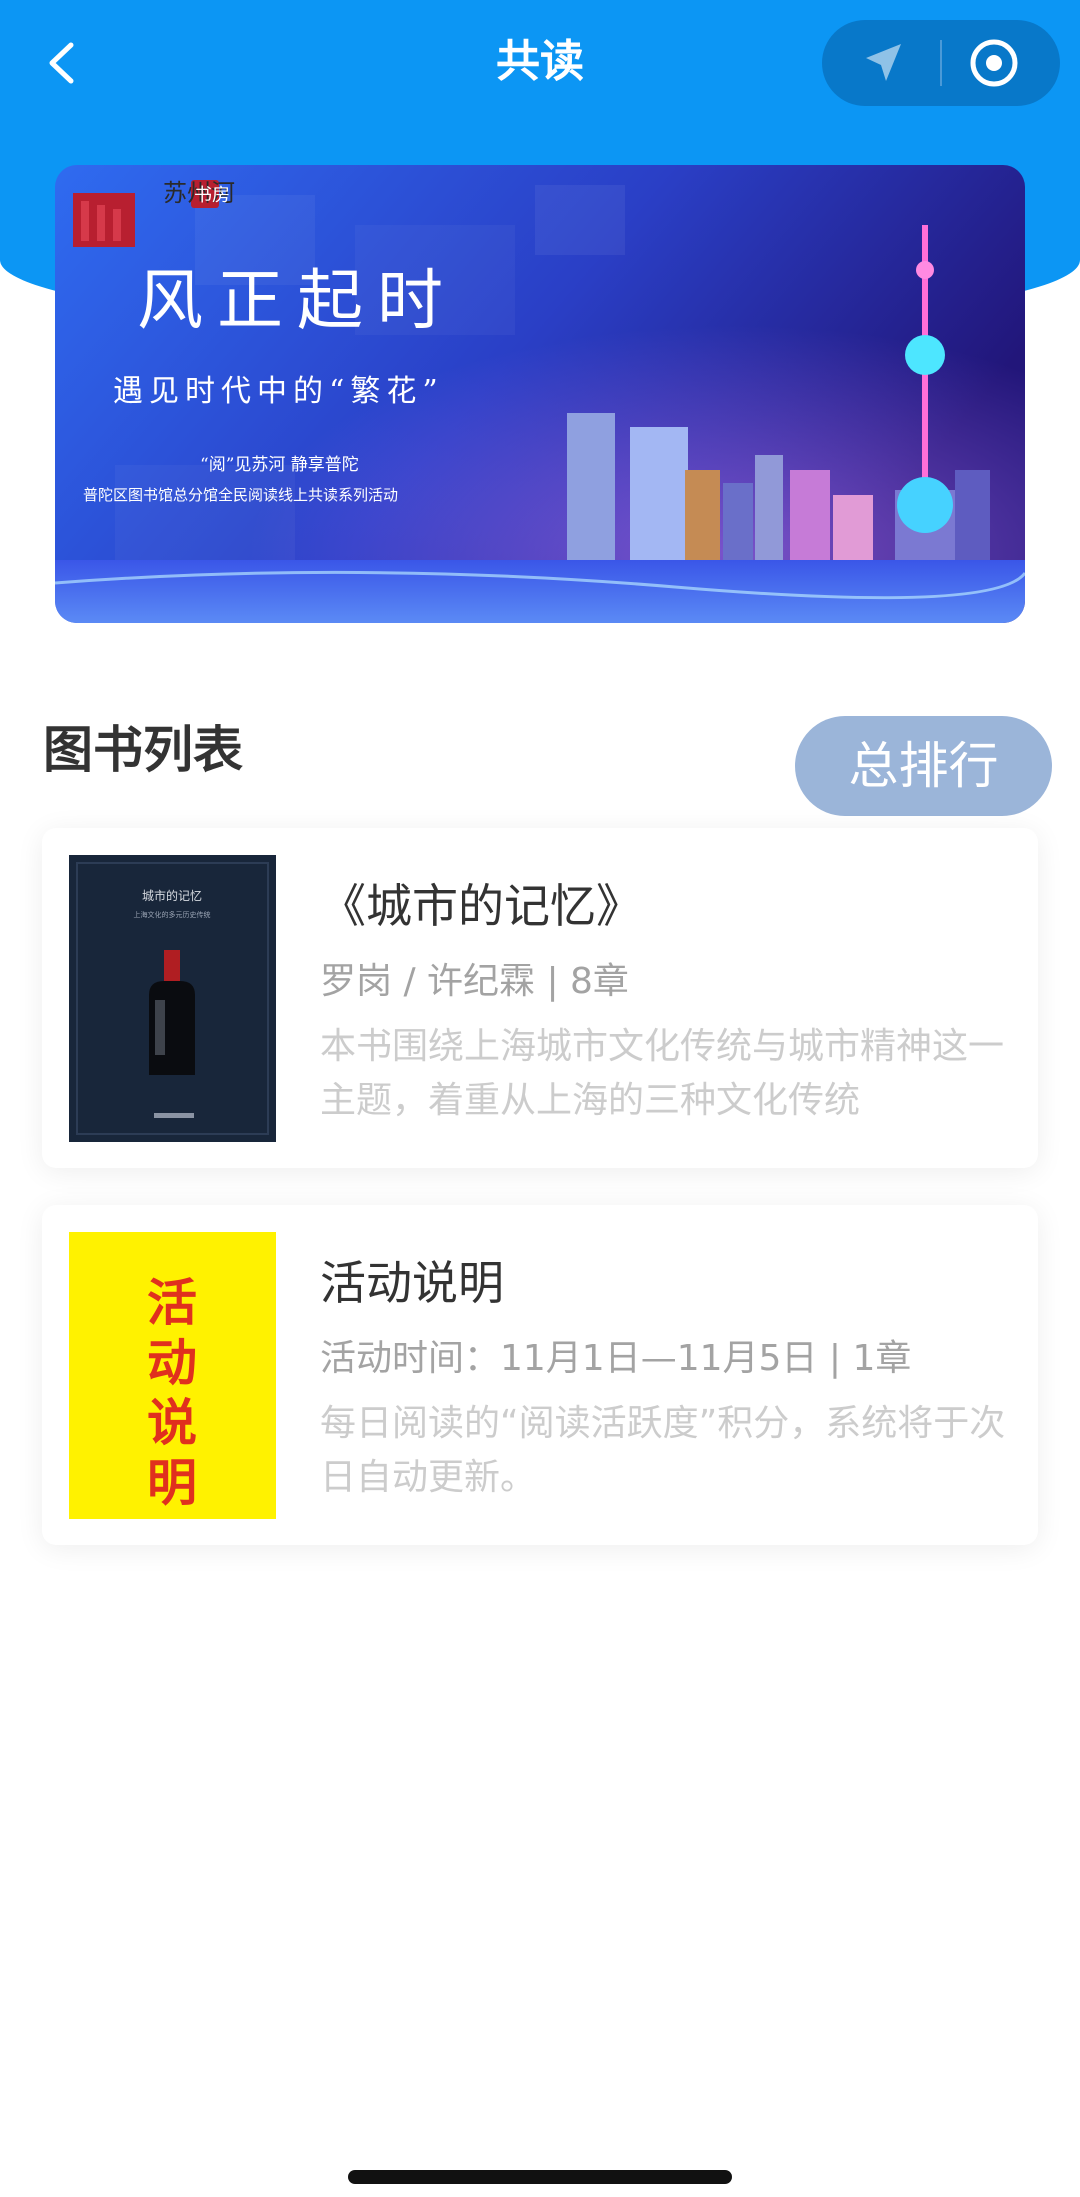  What do you see at coordinates (143, 750) in the screenshot?
I see `book-list-title: 图书列表` at bounding box center [143, 750].